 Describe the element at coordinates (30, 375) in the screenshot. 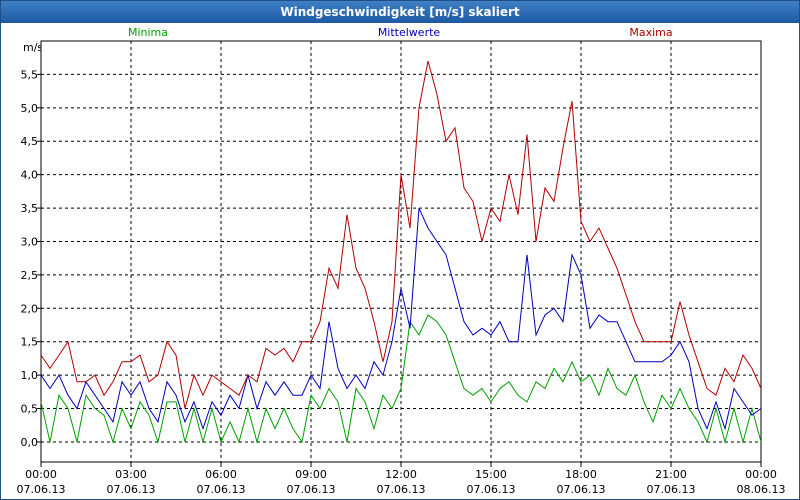

I see `y-tick-label: 1,0` at that location.